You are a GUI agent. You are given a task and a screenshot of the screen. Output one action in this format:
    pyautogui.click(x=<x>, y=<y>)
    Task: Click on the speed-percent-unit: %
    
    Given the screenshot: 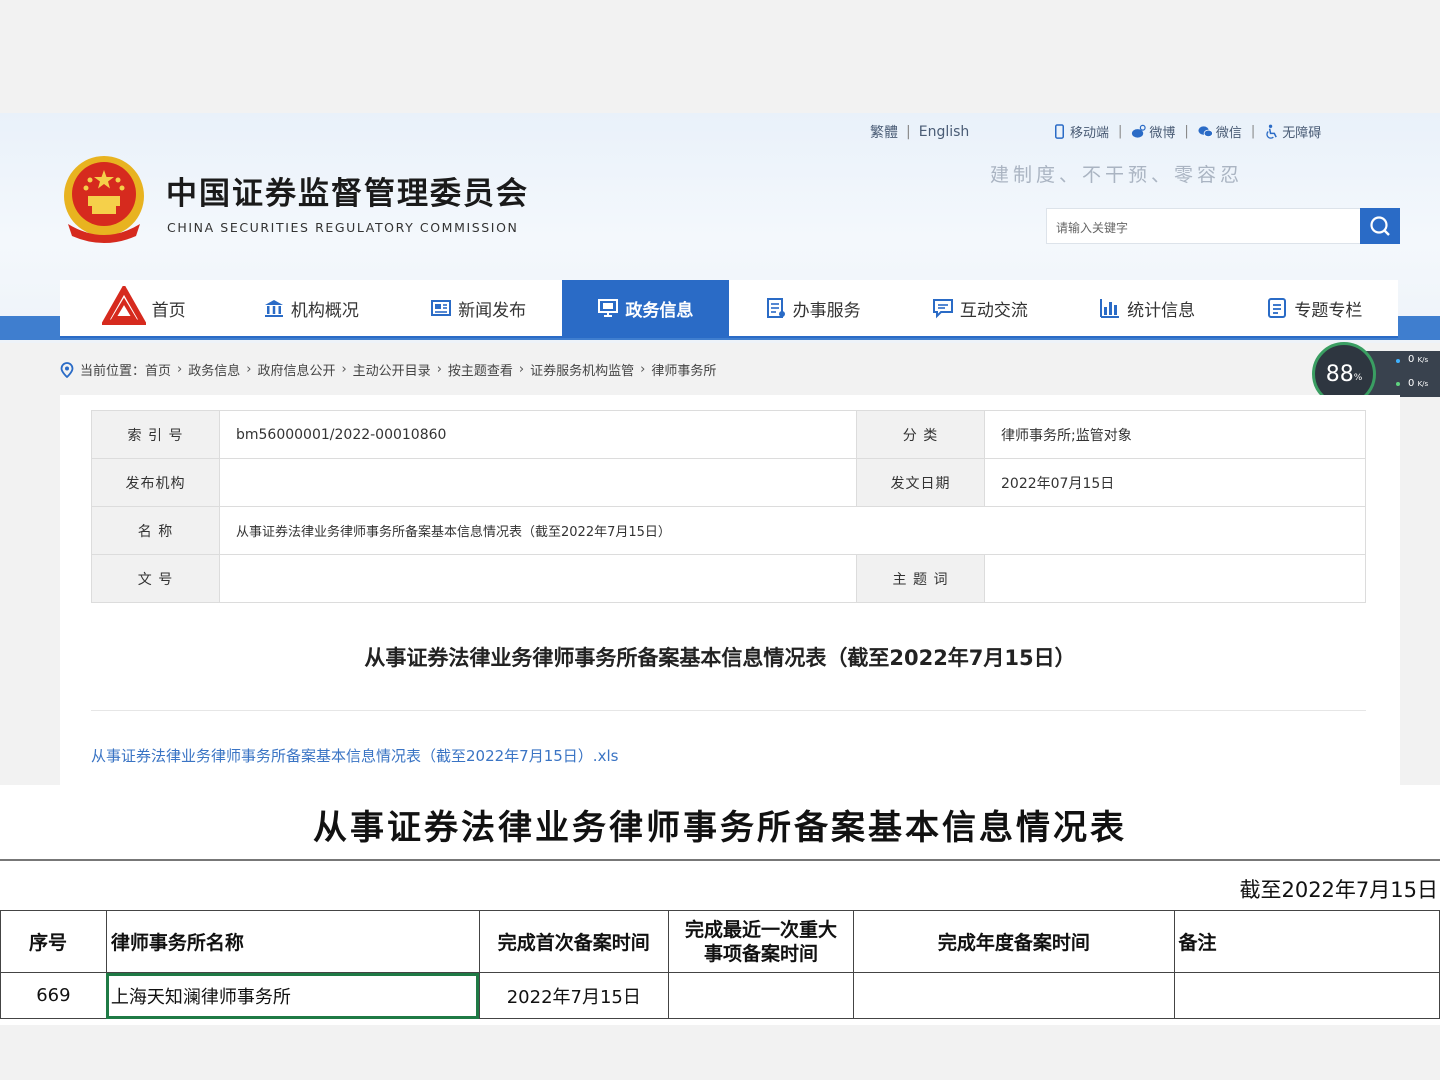 What is the action you would take?
    pyautogui.click(x=1358, y=378)
    